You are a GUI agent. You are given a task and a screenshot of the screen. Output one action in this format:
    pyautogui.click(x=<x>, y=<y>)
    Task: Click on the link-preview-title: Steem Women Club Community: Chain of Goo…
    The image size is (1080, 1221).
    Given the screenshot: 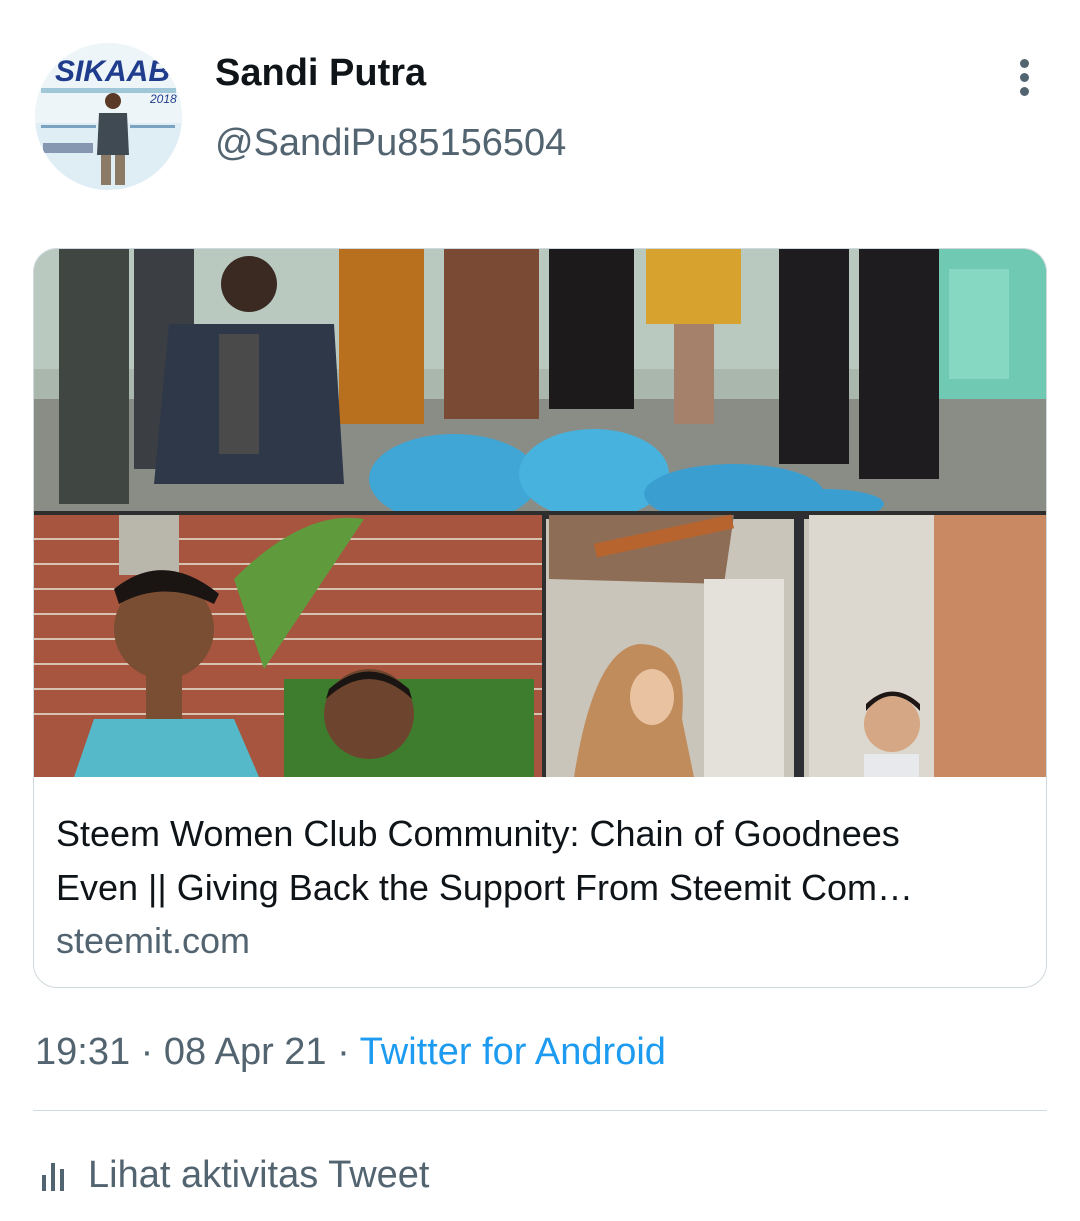 What is the action you would take?
    pyautogui.click(x=543, y=861)
    